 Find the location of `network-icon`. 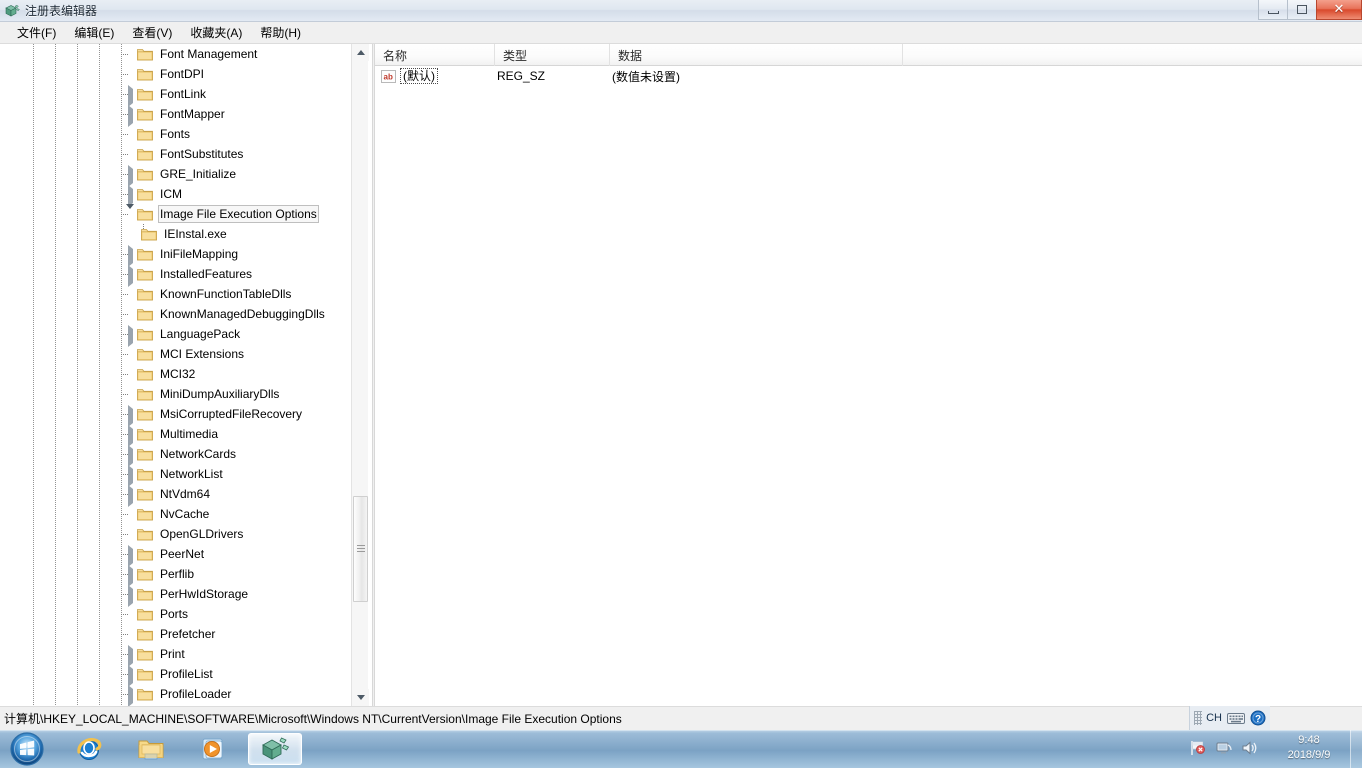

network-icon is located at coordinates (1225, 749).